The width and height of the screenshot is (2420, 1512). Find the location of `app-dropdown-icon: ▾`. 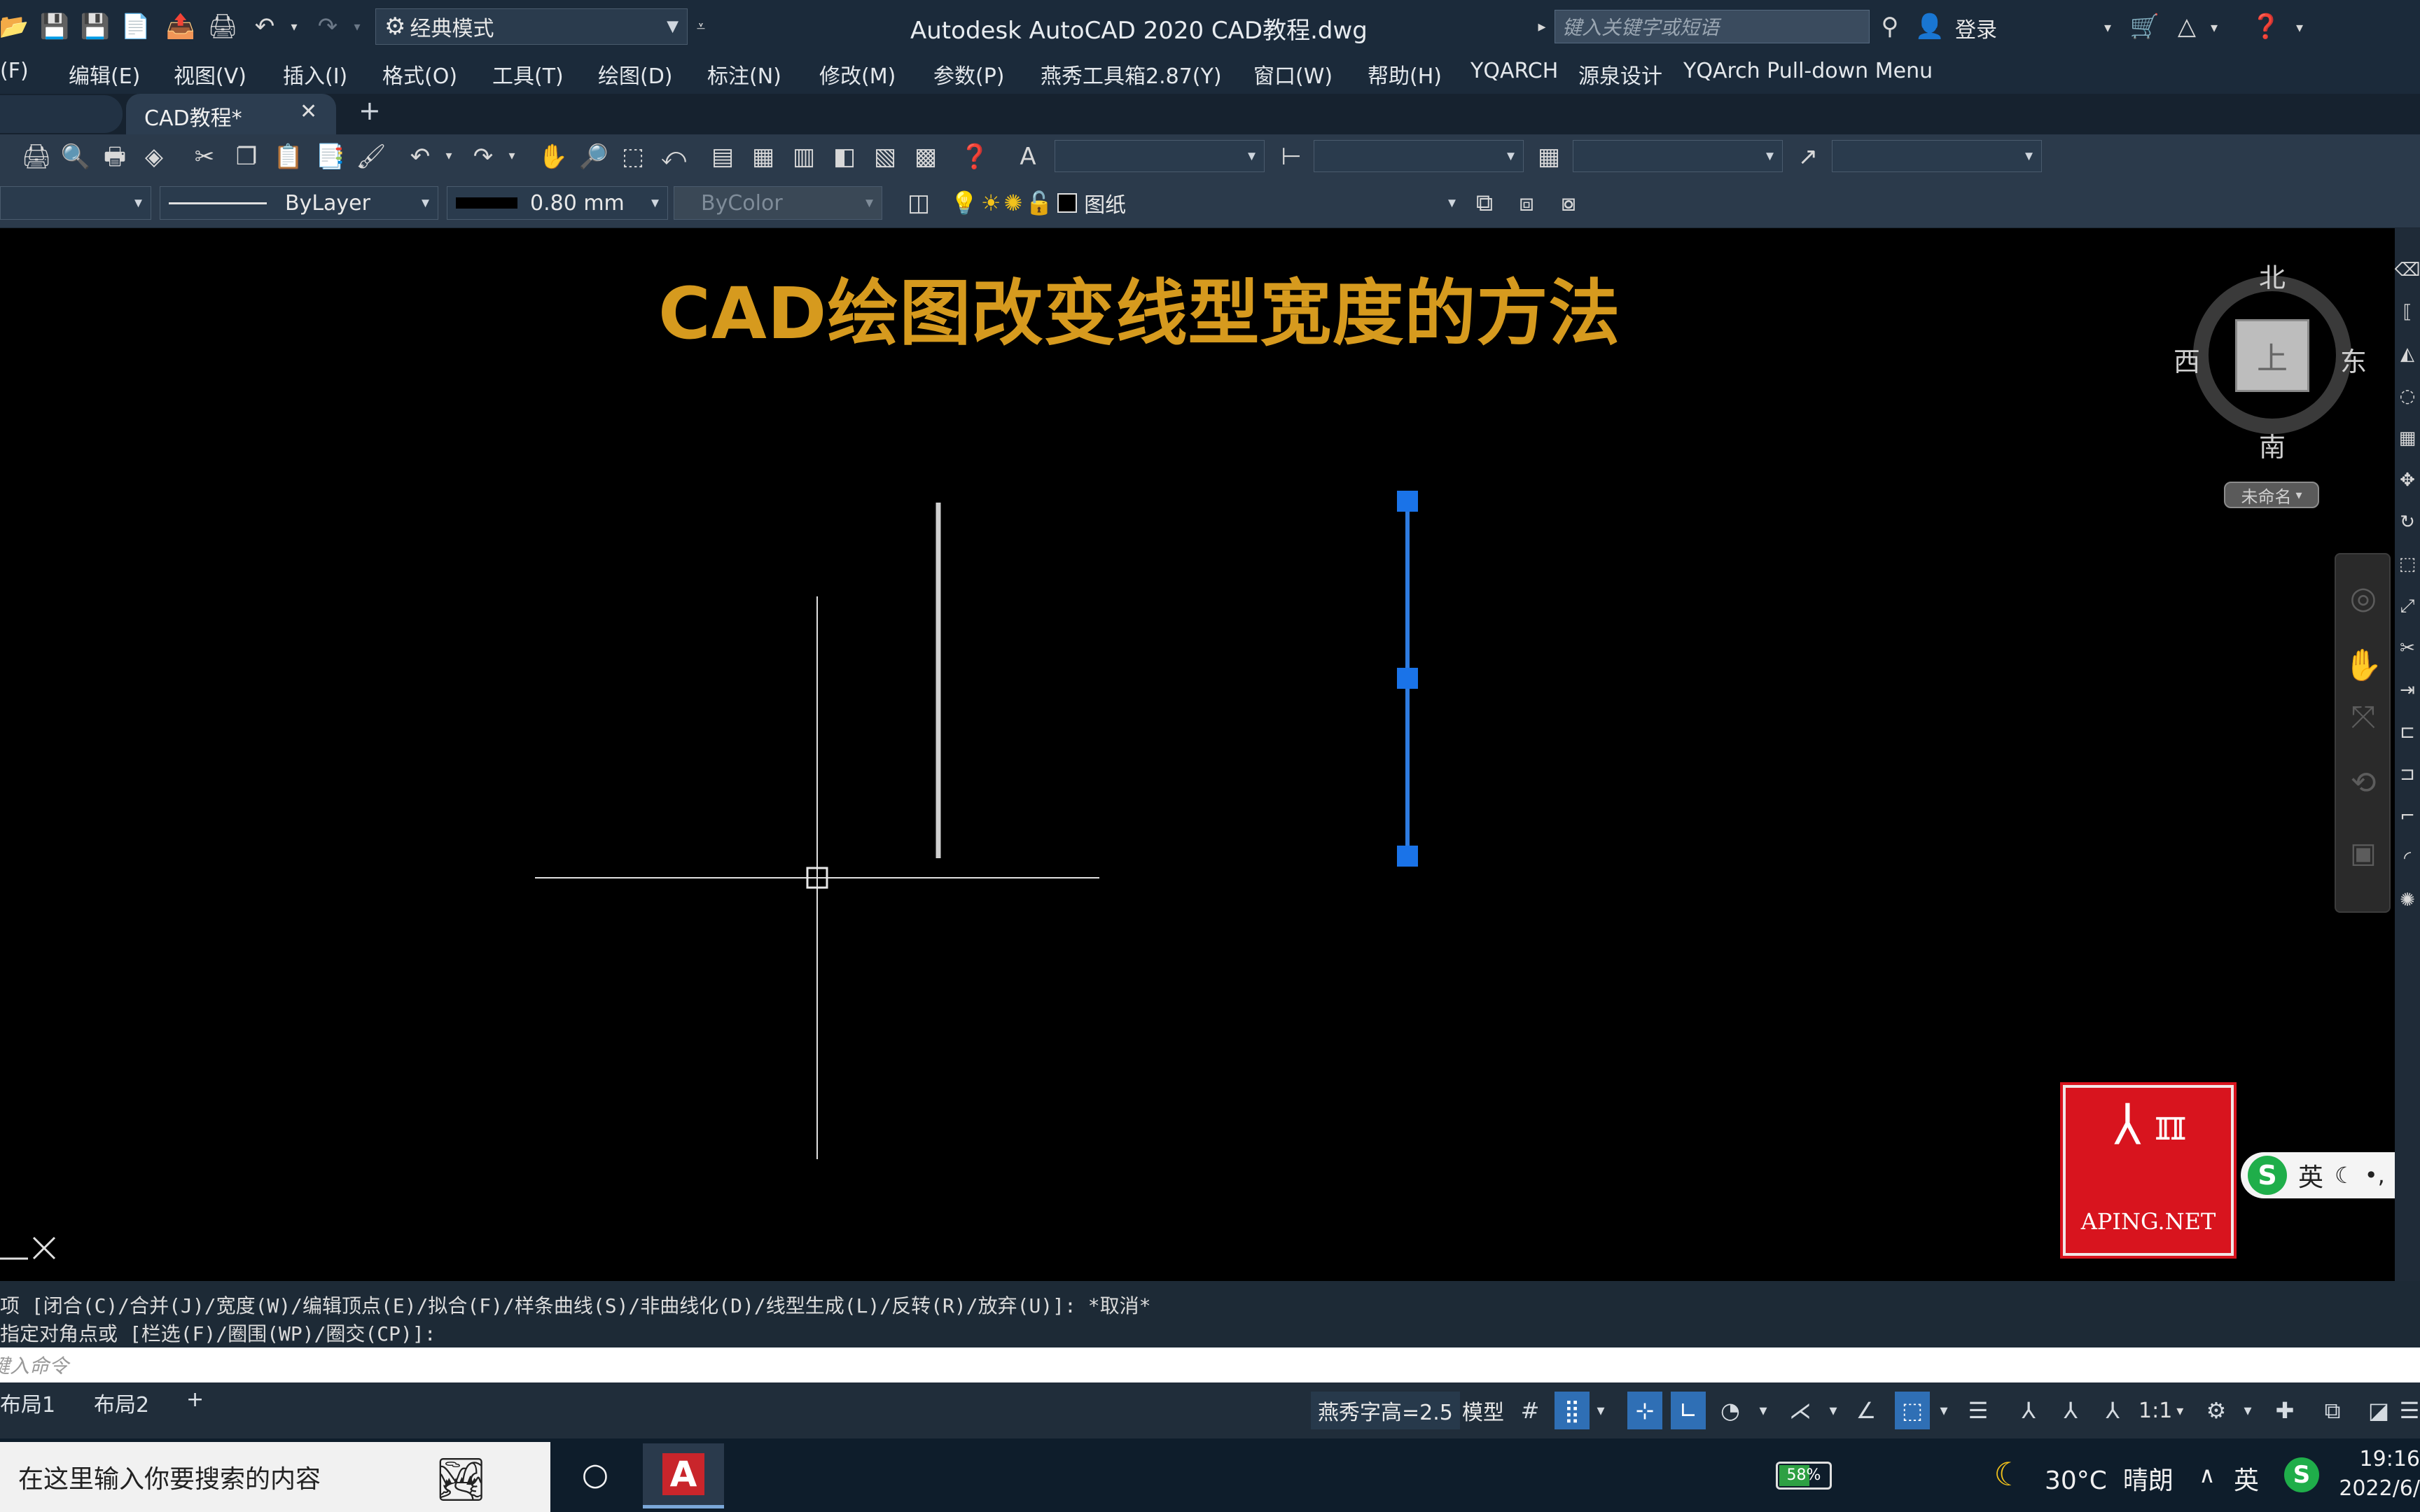

app-dropdown-icon: ▾ is located at coordinates (2214, 27).